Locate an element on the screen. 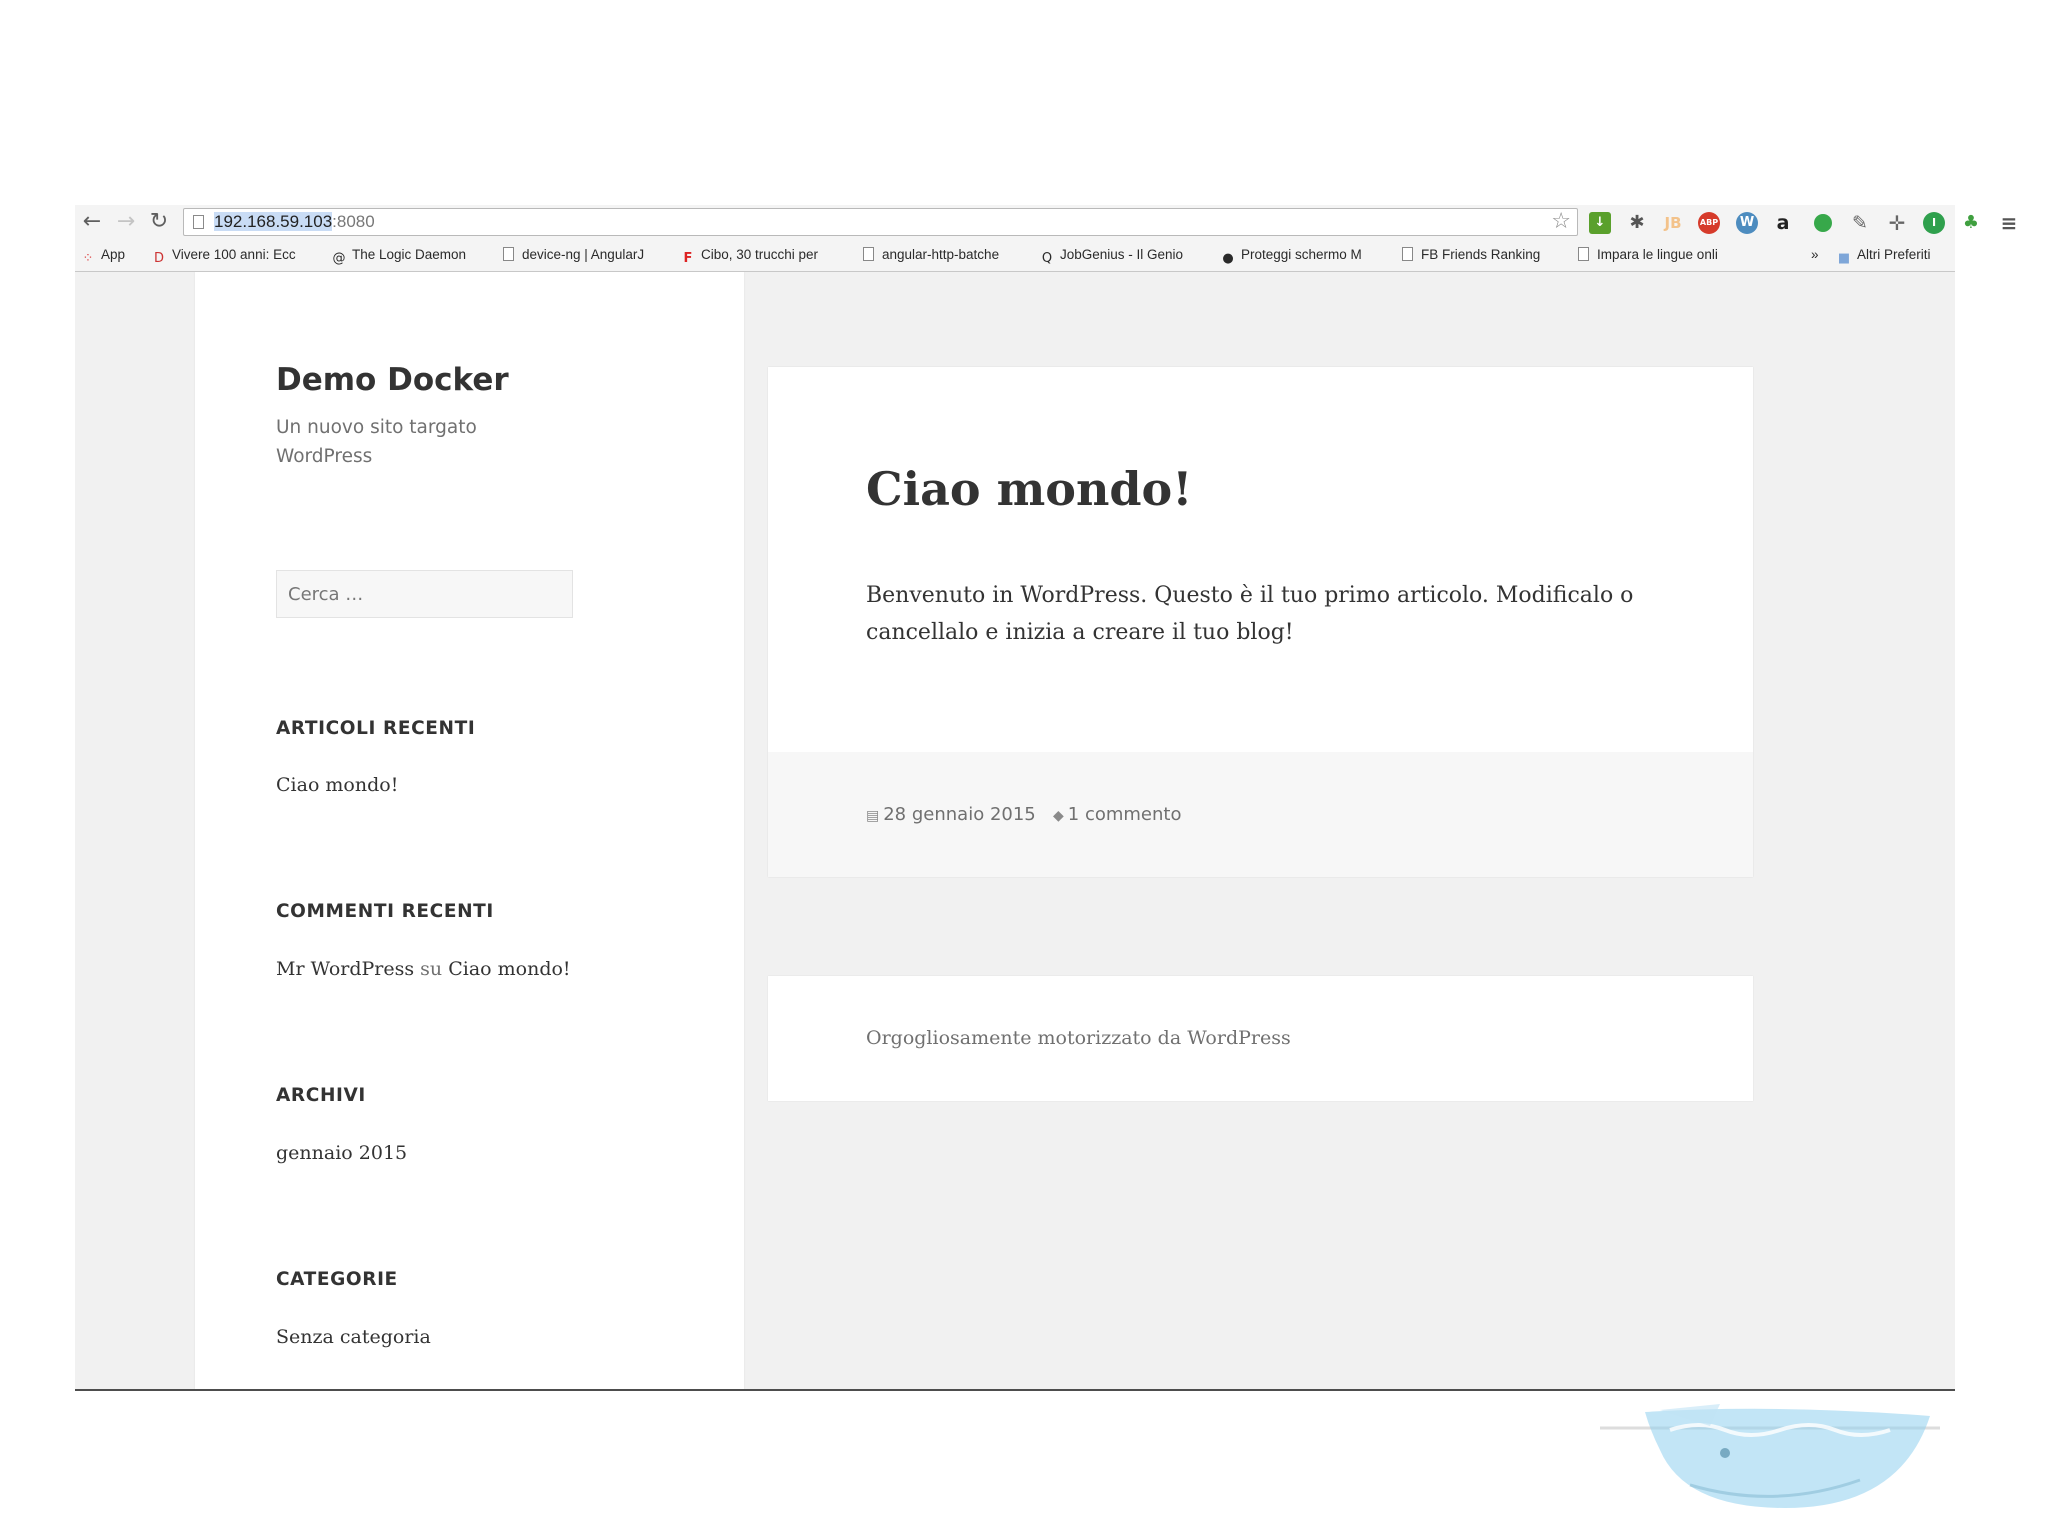  bookmark-angular-http: angular-http-batche is located at coordinates (944, 255).